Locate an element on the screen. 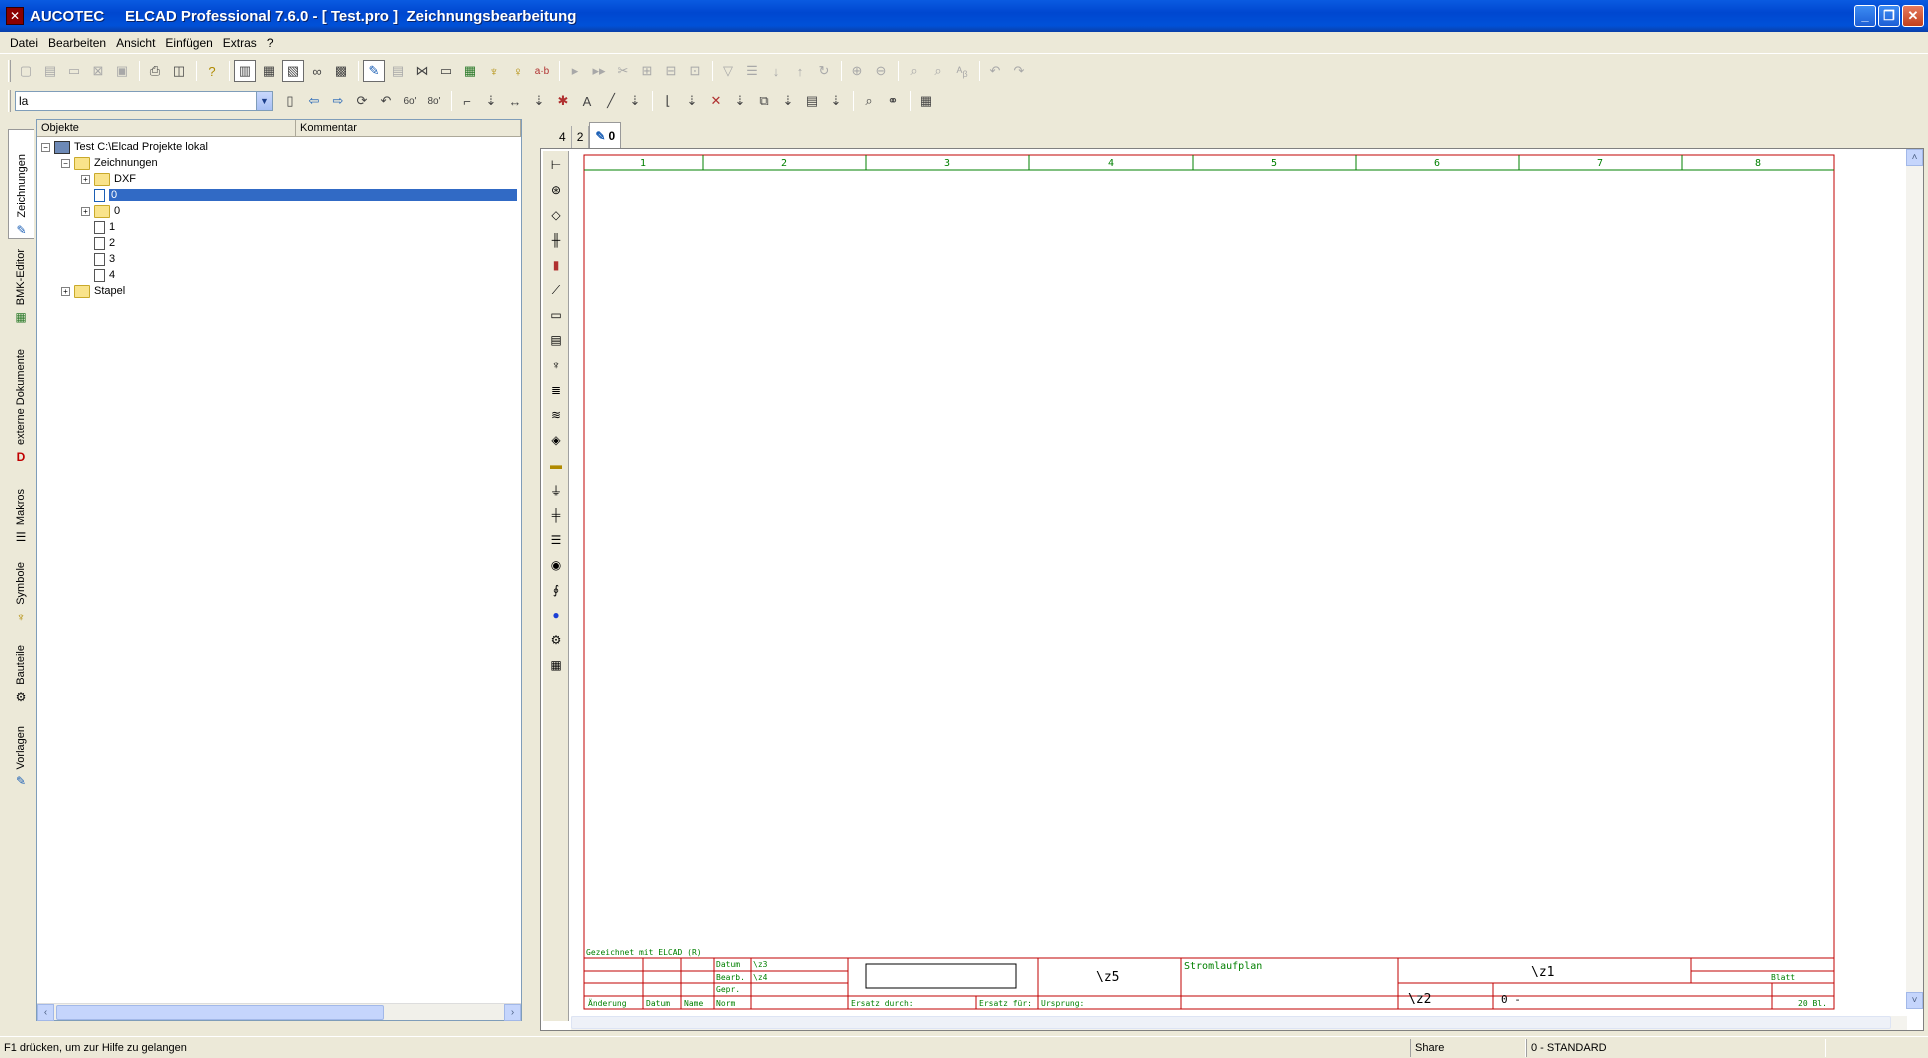 This screenshot has width=1928, height=1058. page-icon: ▯ is located at coordinates (290, 101).